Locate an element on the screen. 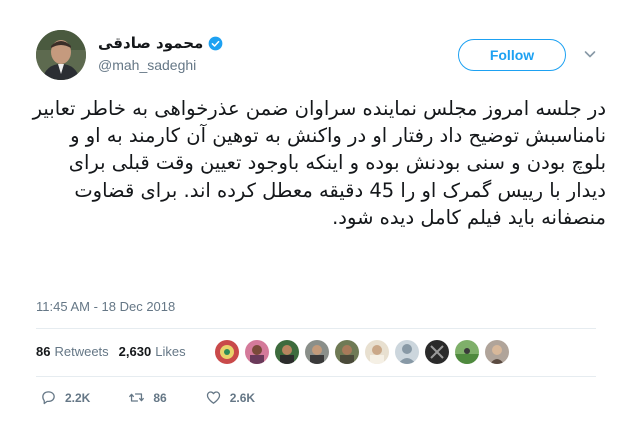 The image size is (632, 428). likes-stat: 2,630 Likes is located at coordinates (152, 351).